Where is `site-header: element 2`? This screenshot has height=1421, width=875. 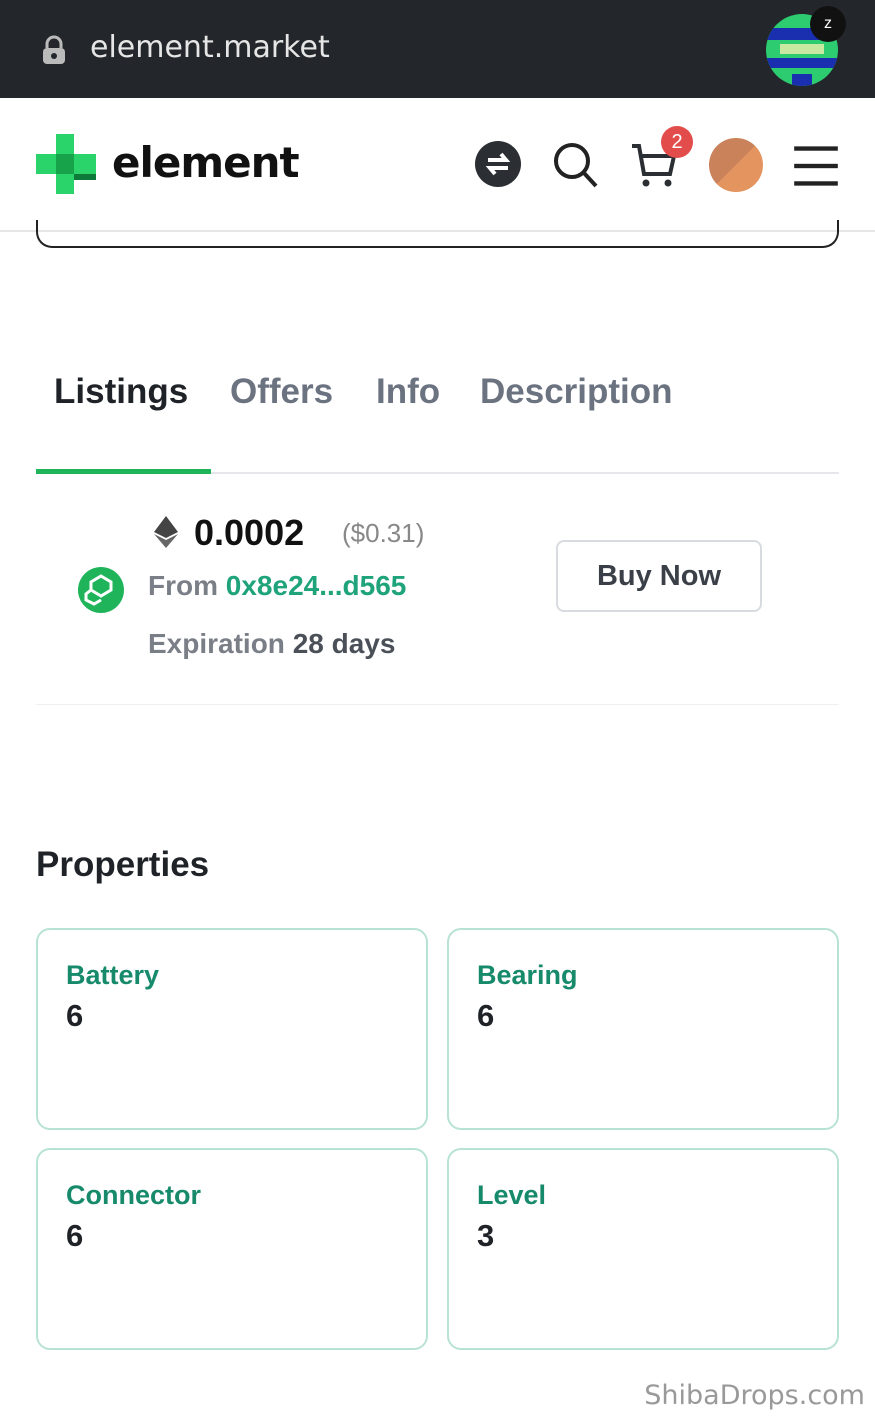 site-header: element 2 is located at coordinates (437, 165).